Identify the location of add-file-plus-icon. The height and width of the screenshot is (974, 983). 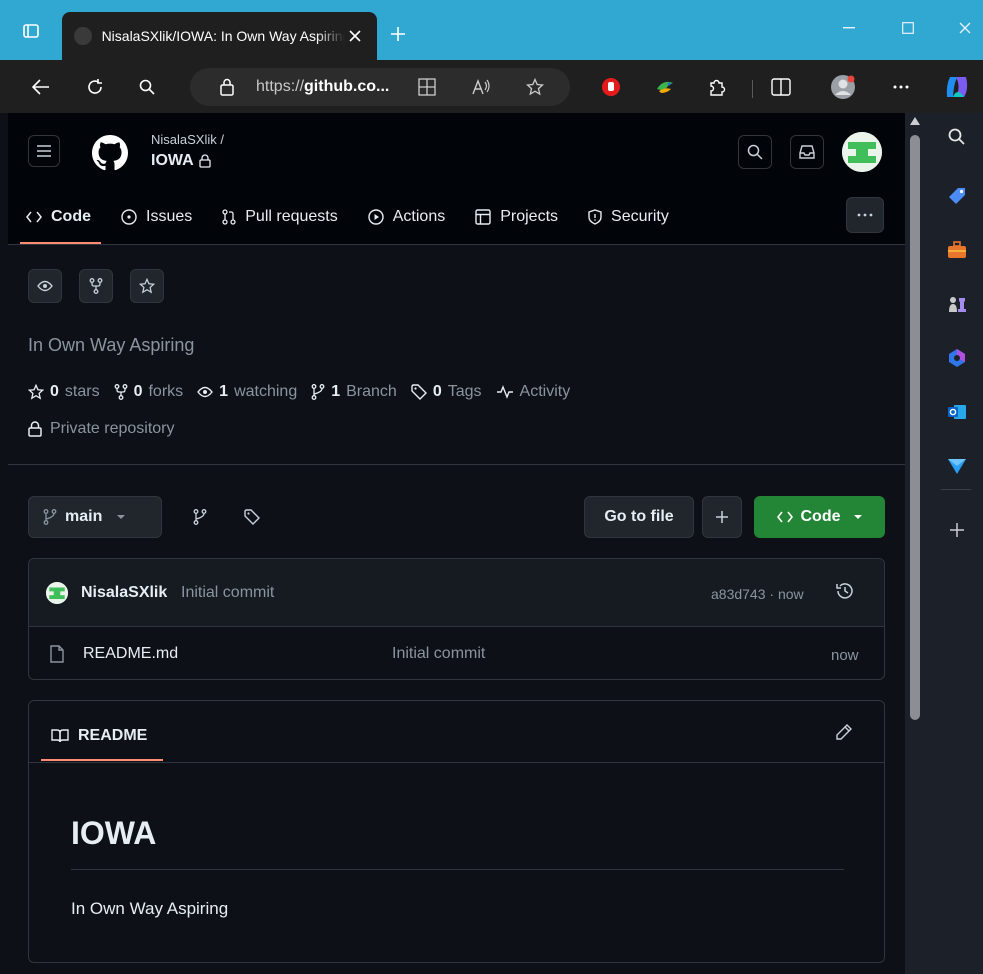
(722, 517).